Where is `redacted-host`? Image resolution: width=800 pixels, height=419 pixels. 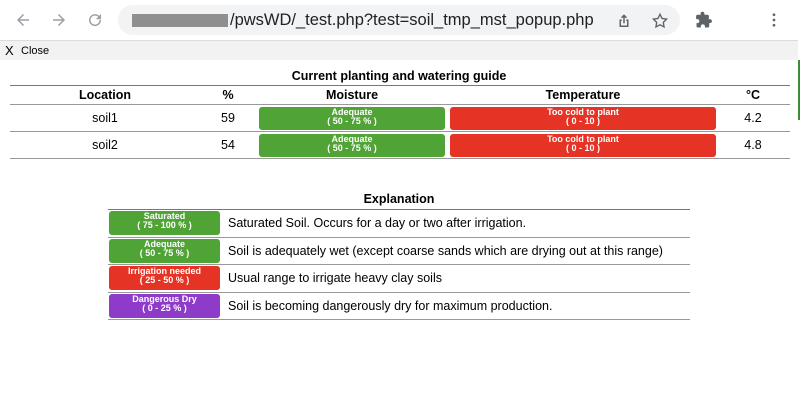
redacted-host is located at coordinates (180, 20).